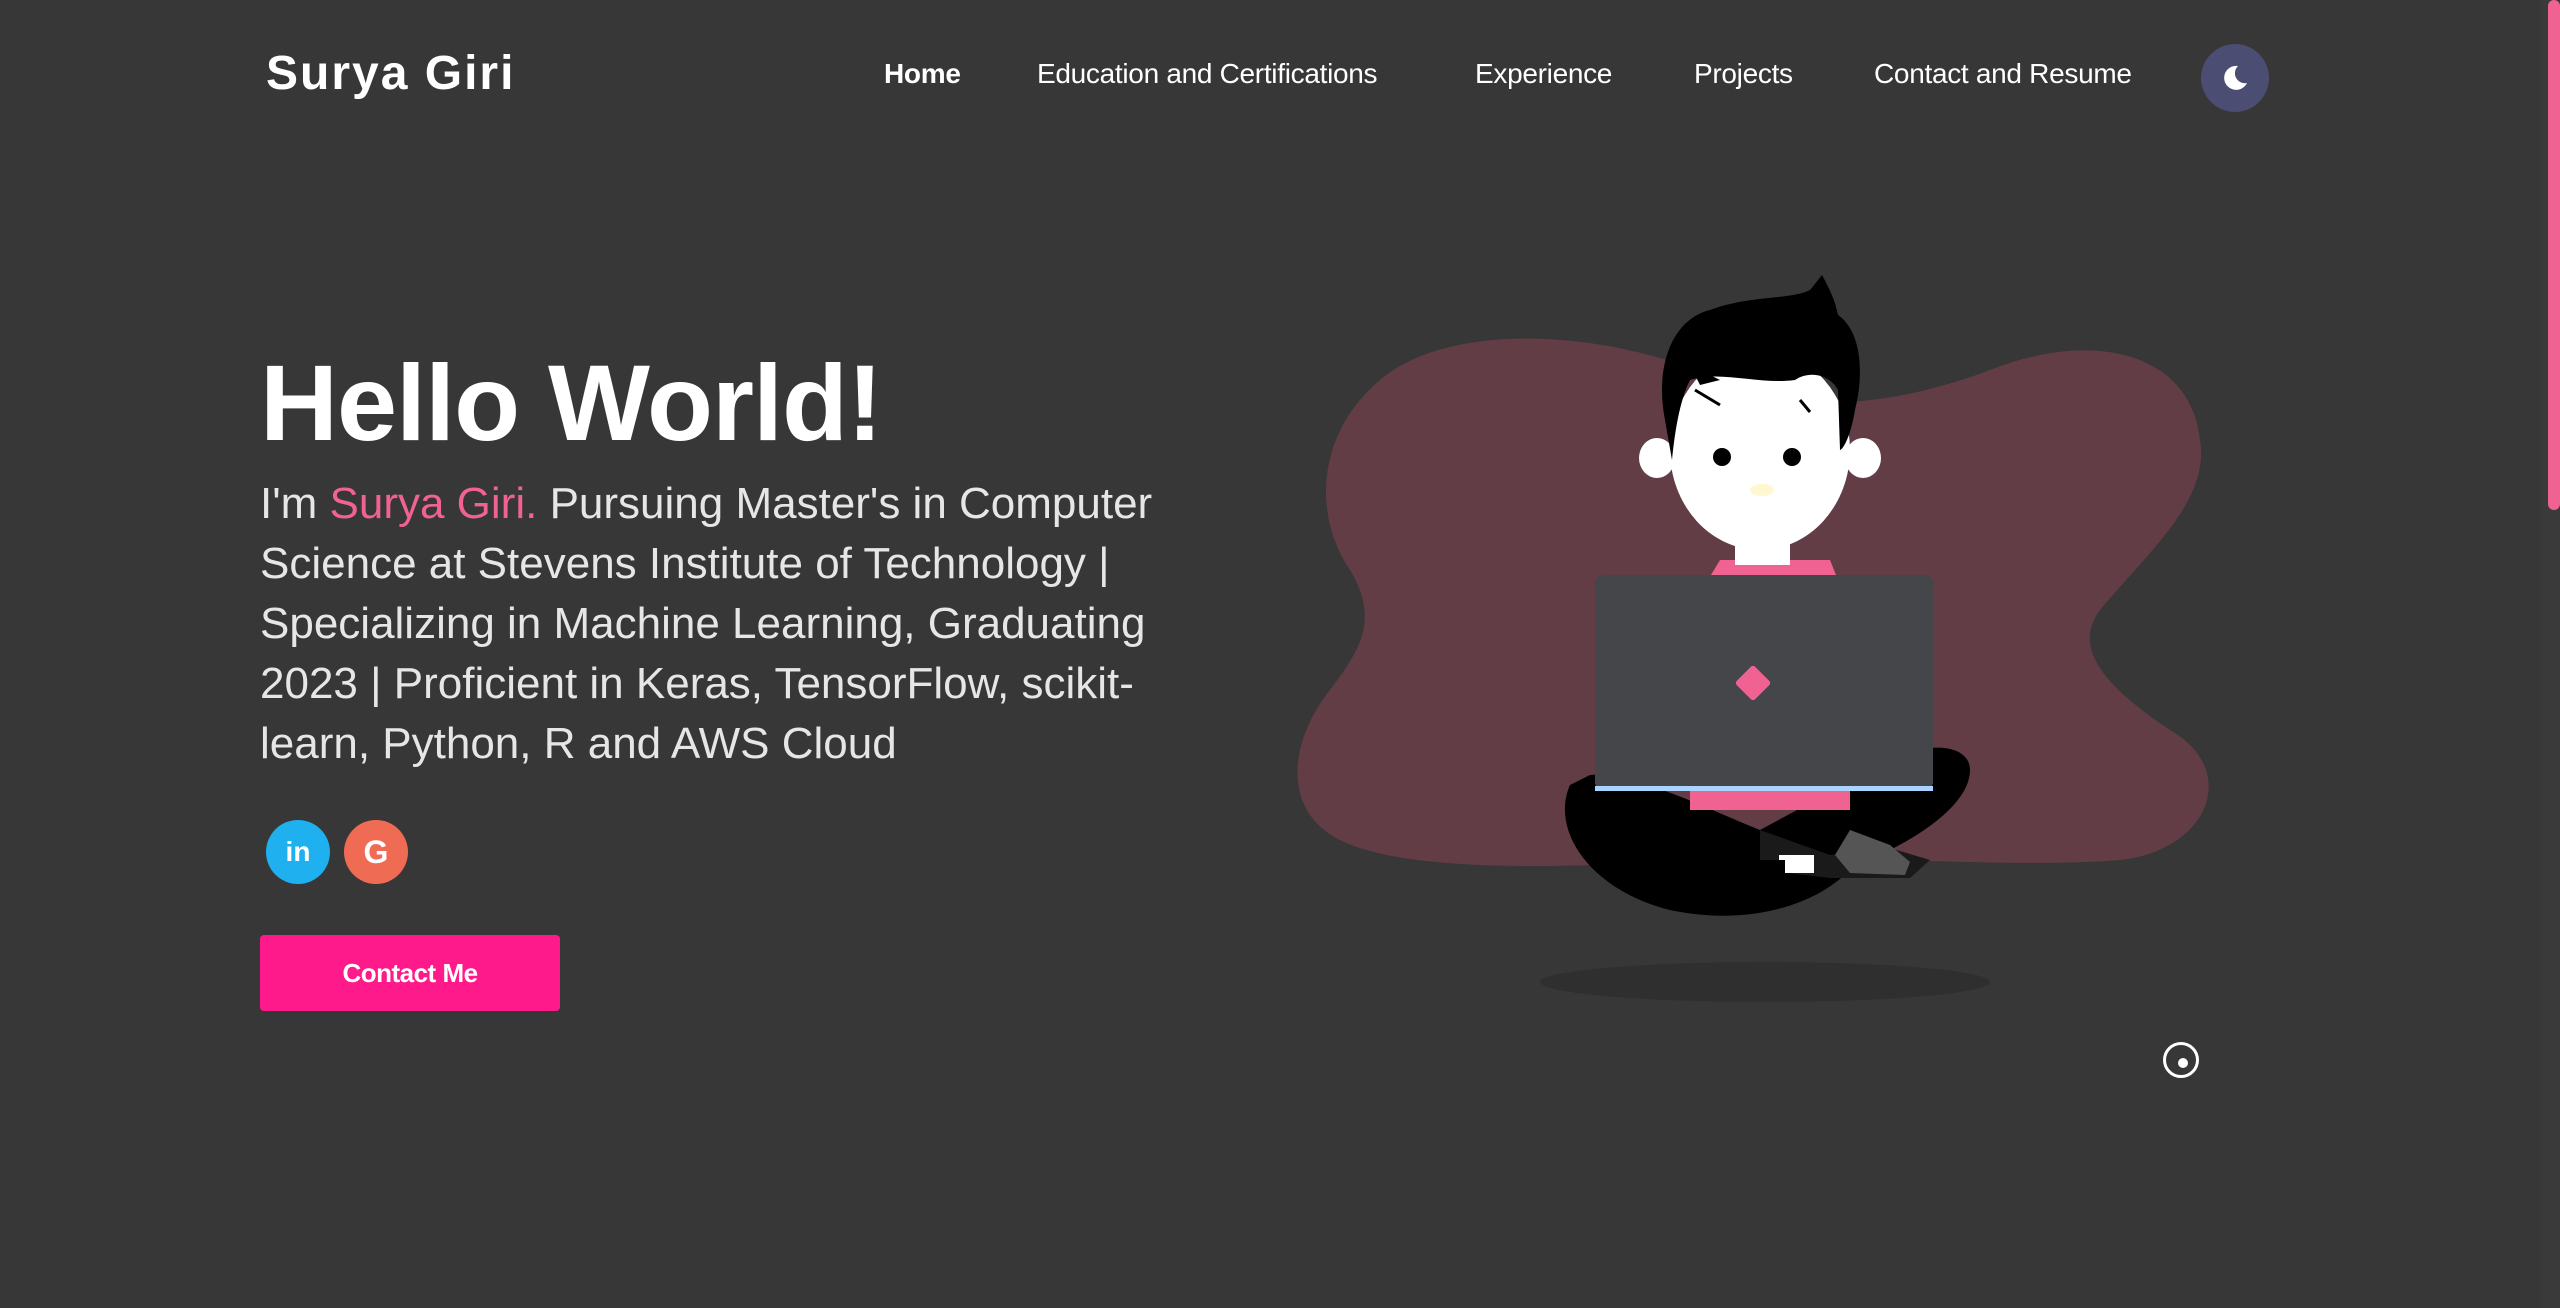 This screenshot has height=1308, width=2560. What do you see at coordinates (2003, 74) in the screenshot?
I see `nav-contact-resume: Contact and Resume` at bounding box center [2003, 74].